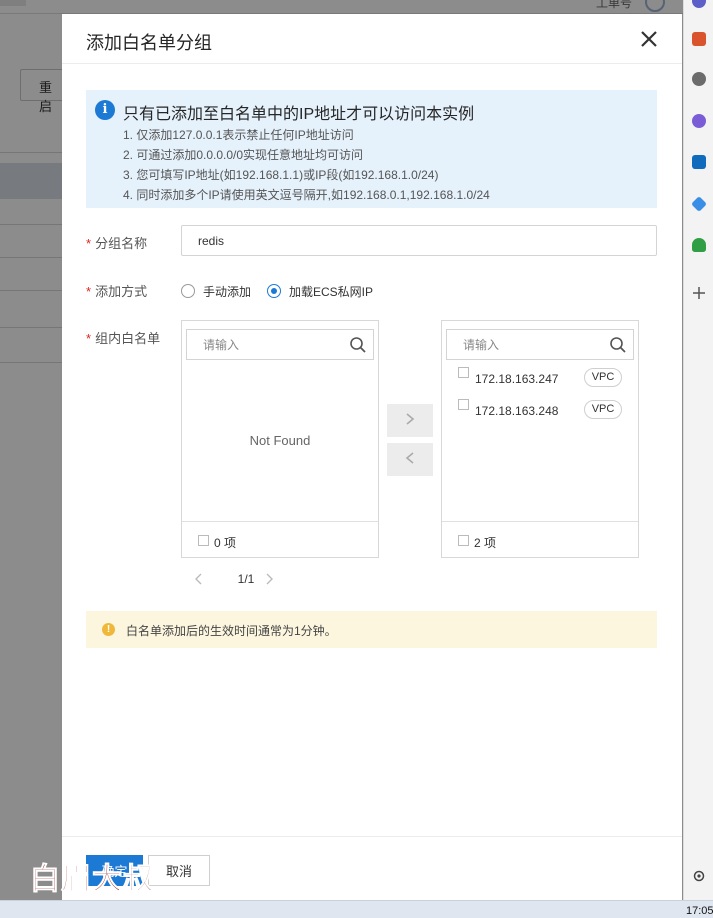  What do you see at coordinates (517, 379) in the screenshot?
I see `item-ip: 172.18.163.247` at bounding box center [517, 379].